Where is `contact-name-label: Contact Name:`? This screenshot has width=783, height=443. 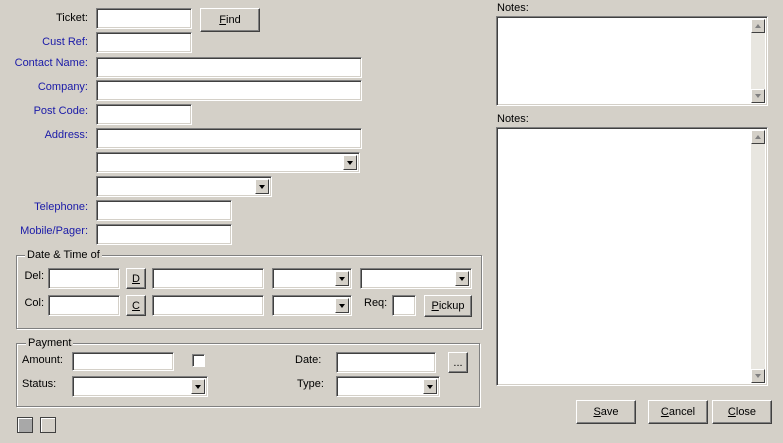
contact-name-label: Contact Name: is located at coordinates (51, 63).